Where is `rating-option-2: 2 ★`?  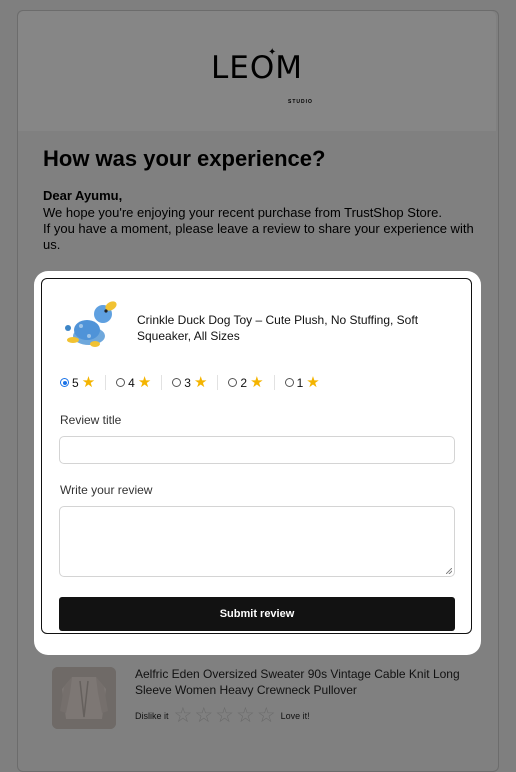
rating-option-2: 2 ★ is located at coordinates (251, 382).